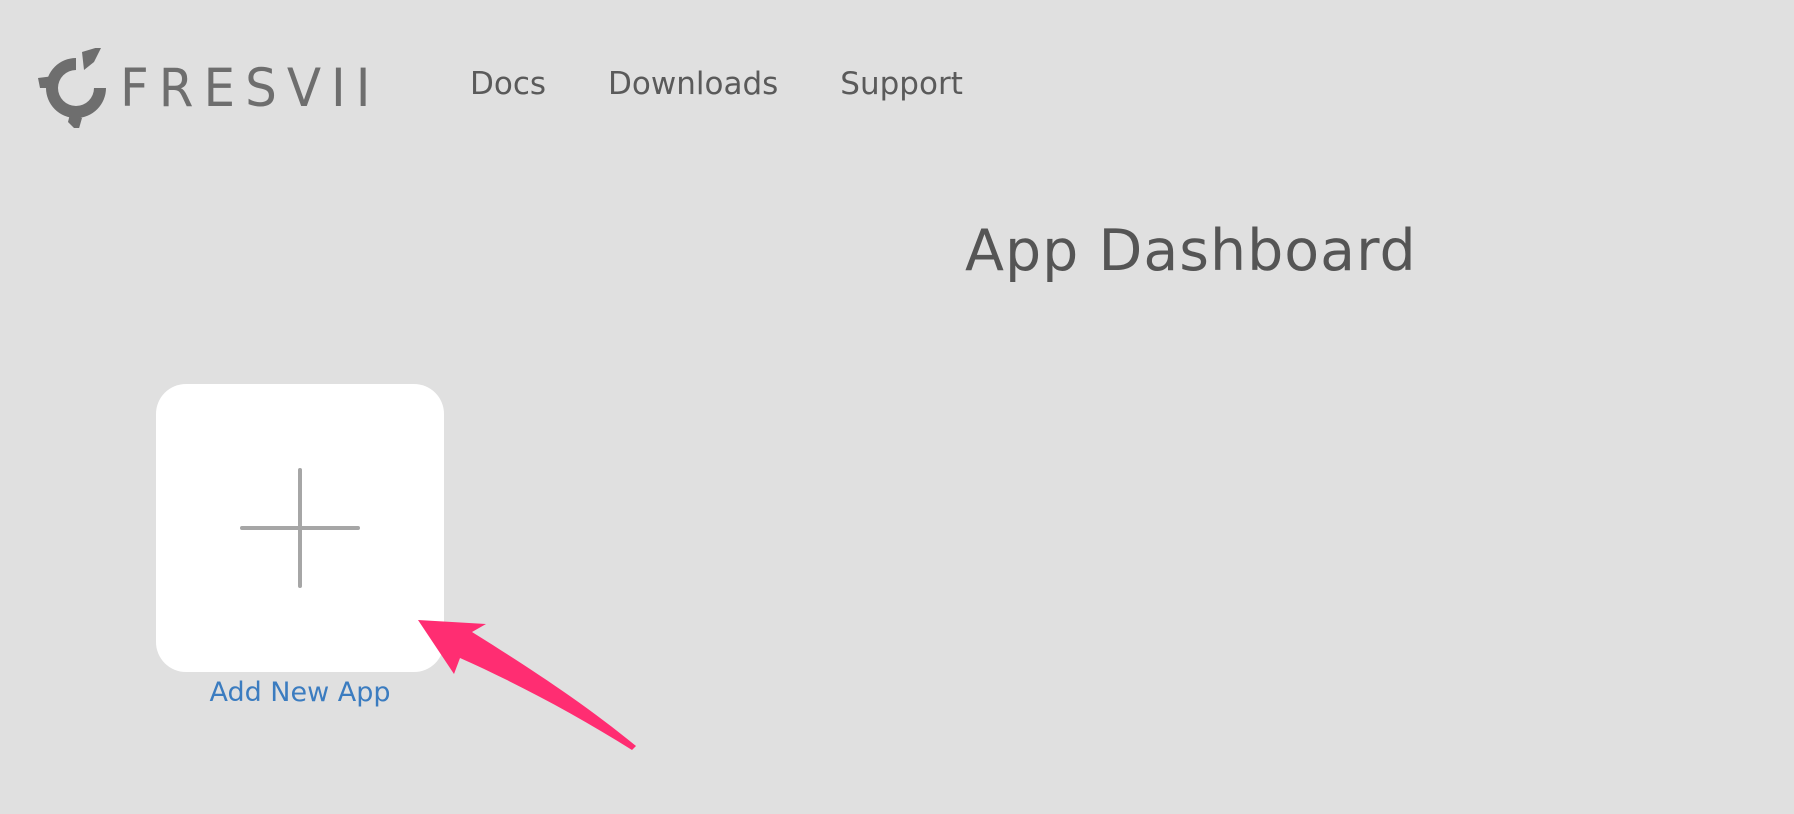 Image resolution: width=1794 pixels, height=814 pixels. I want to click on logo: FRESVII, so click(208, 88).